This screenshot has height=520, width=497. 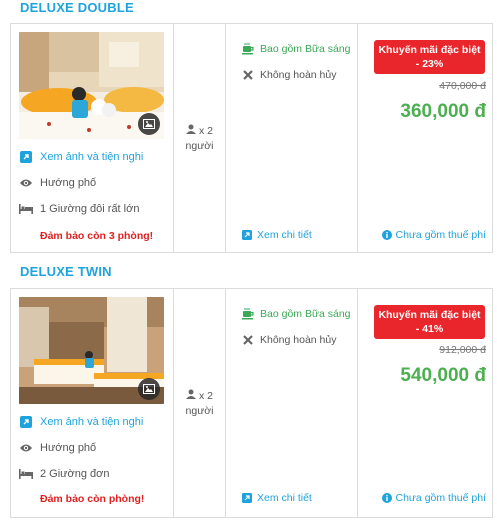 What do you see at coordinates (75, 474) in the screenshot?
I see `room-bed-label: 2 Giường đơn` at bounding box center [75, 474].